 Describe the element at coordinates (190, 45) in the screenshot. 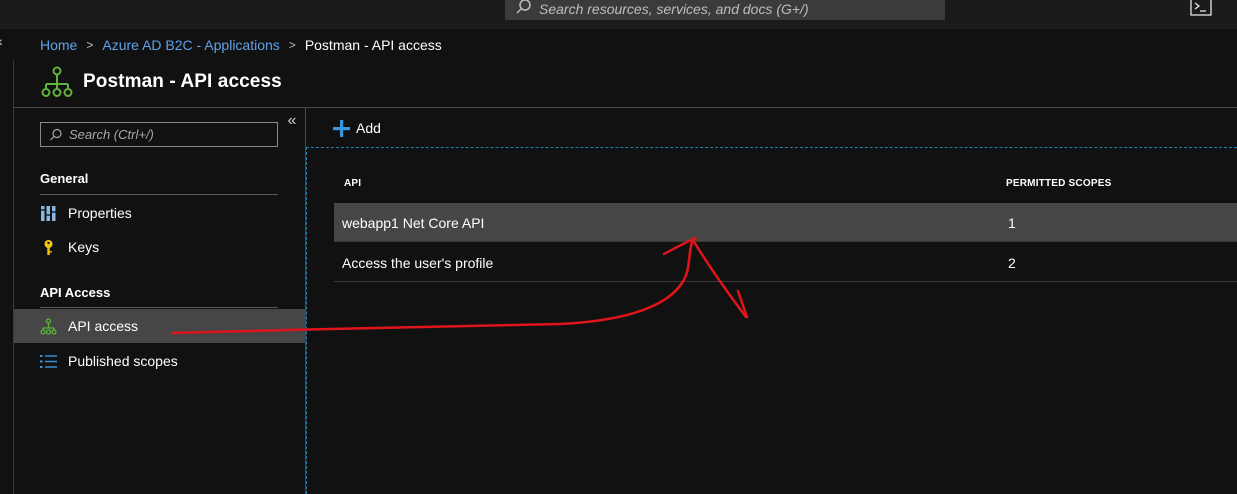

I see `breadcrumb-b2c-applications-link: Azure AD B2C - Applications` at that location.